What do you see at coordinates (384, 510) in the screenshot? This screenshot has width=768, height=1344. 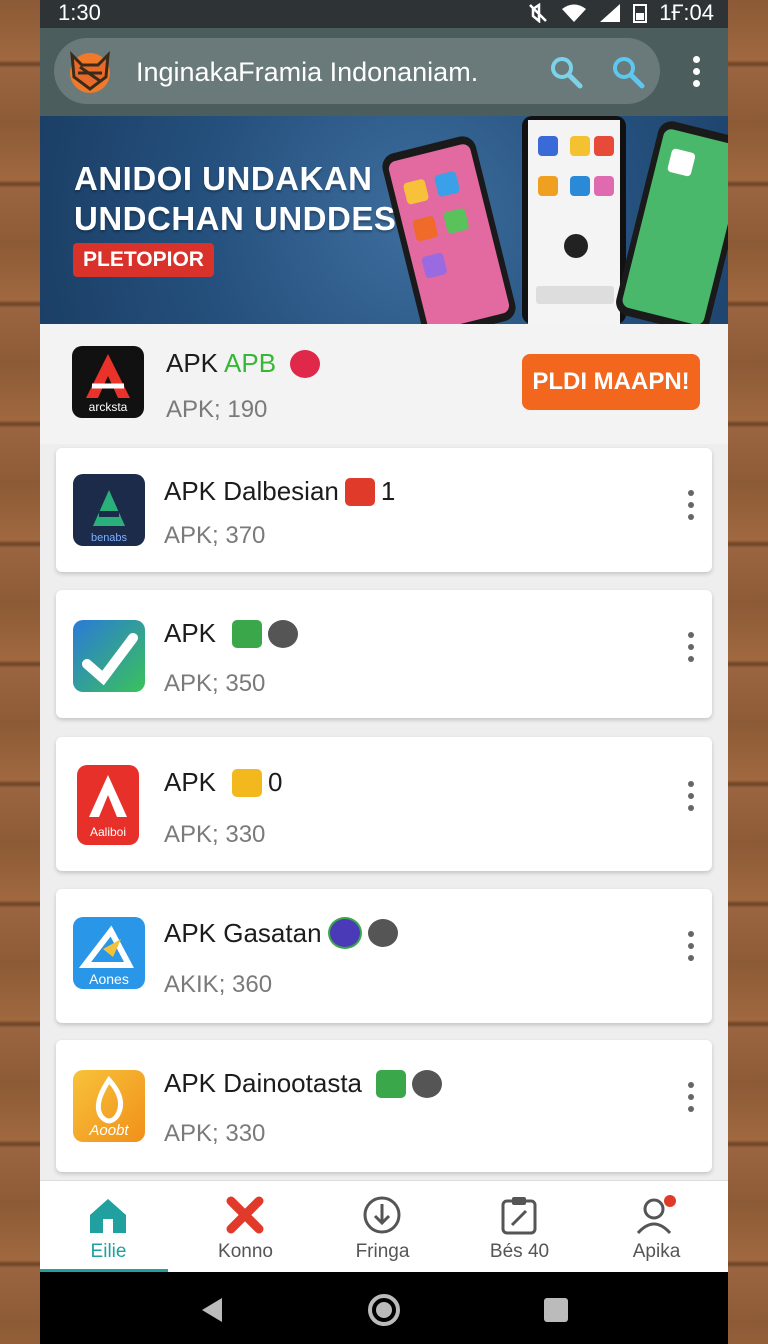 I see `list-item: benabs APK Dalbesian 1 APK; 370` at bounding box center [384, 510].